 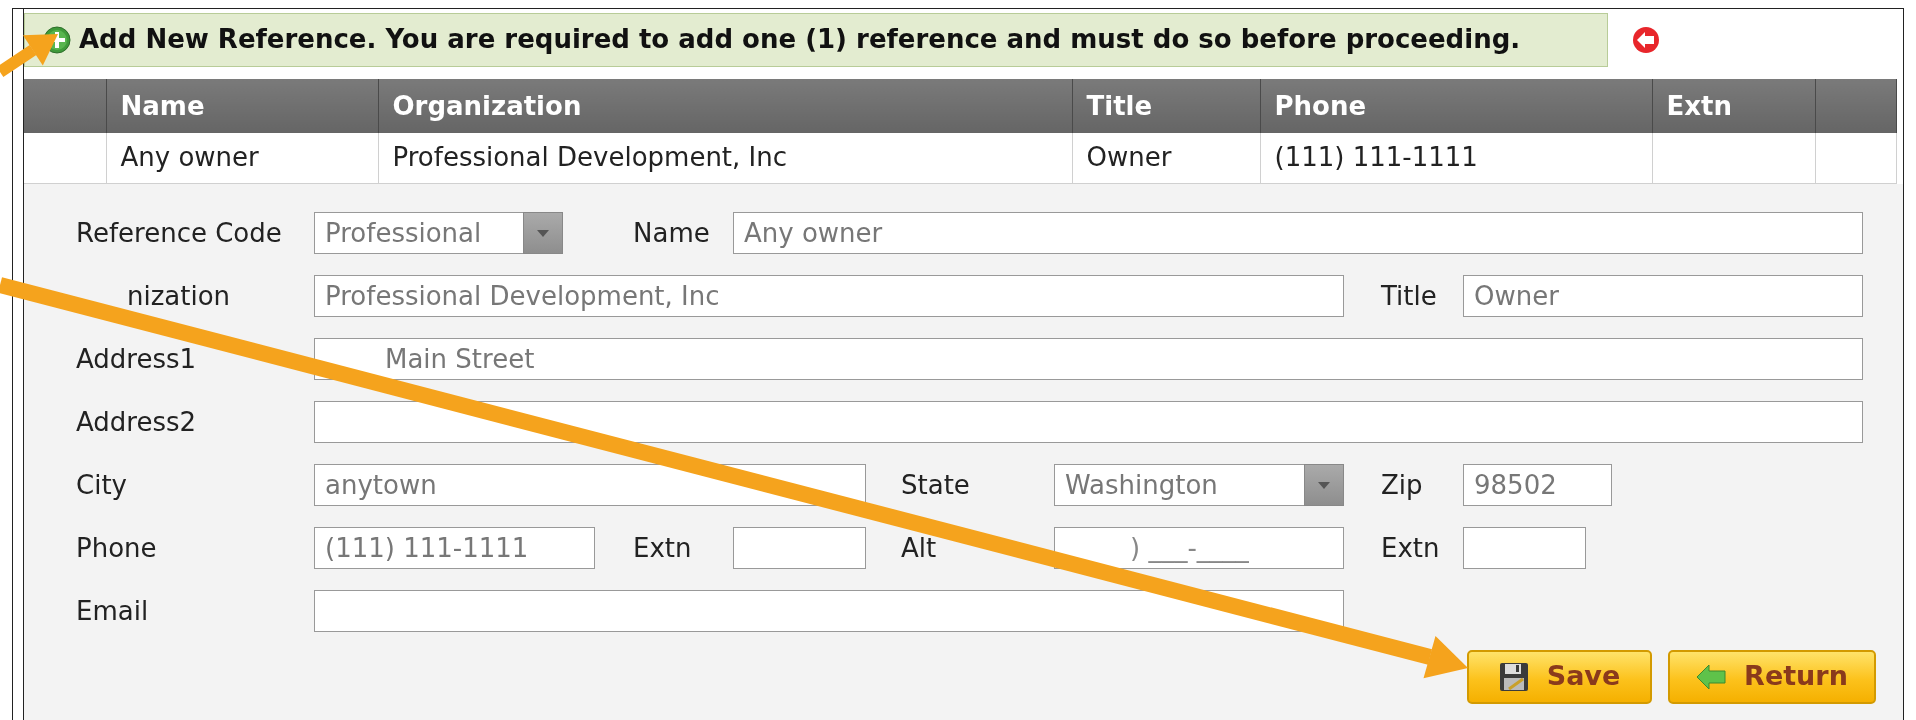 What do you see at coordinates (179, 296) in the screenshot?
I see `field-label: nization` at bounding box center [179, 296].